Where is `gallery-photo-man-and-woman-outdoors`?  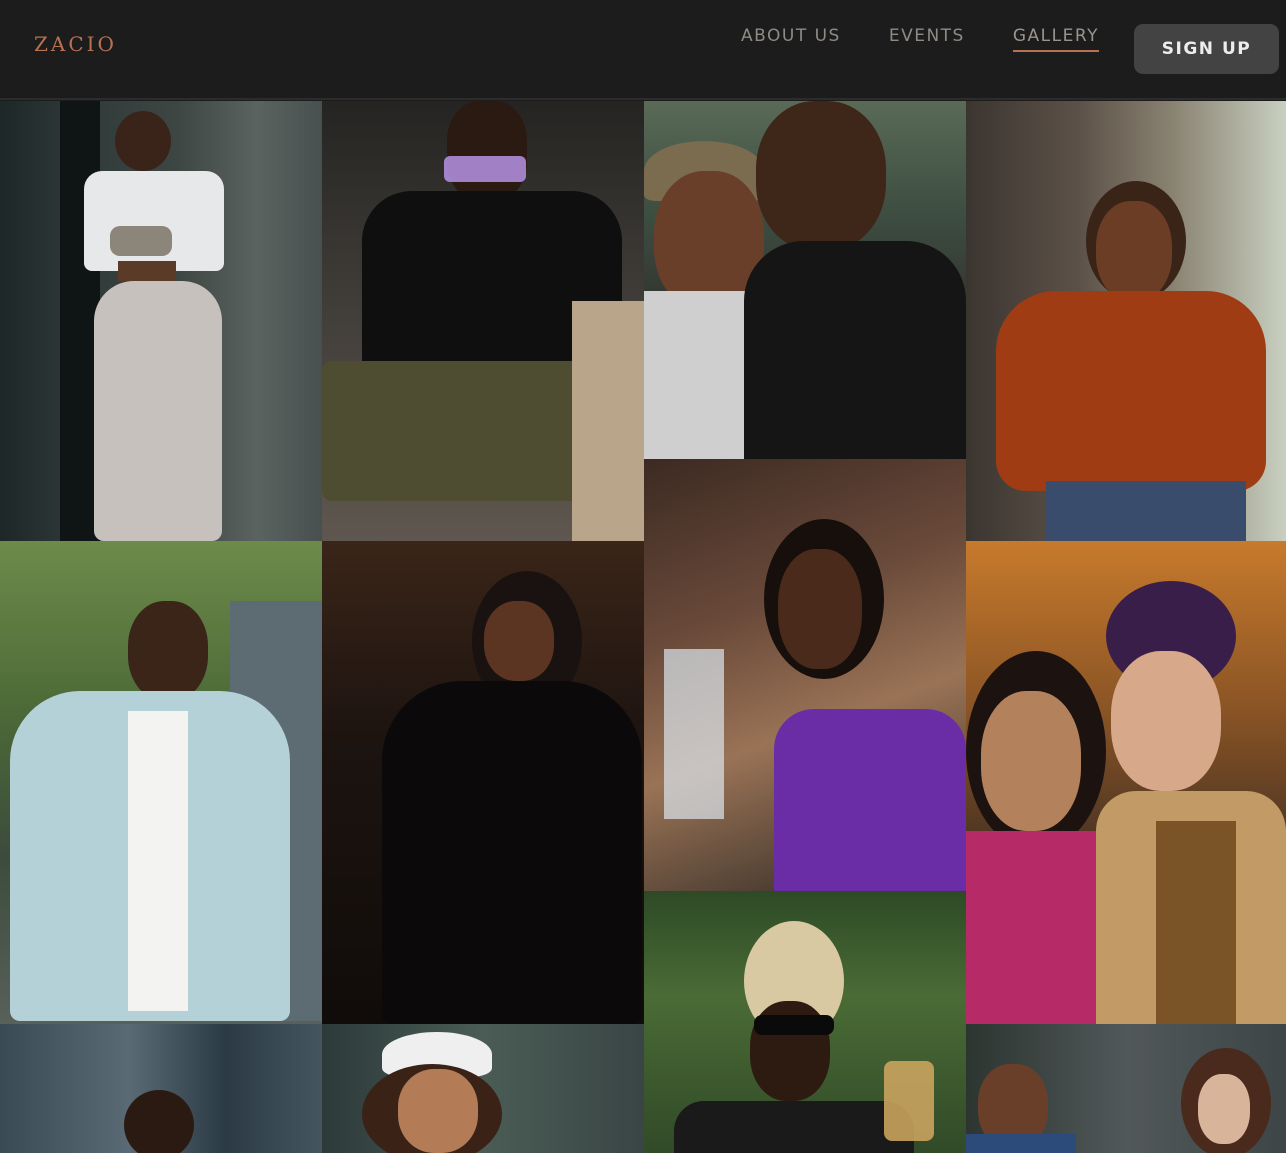
gallery-photo-man-and-woman-outdoors is located at coordinates (1126, 1088).